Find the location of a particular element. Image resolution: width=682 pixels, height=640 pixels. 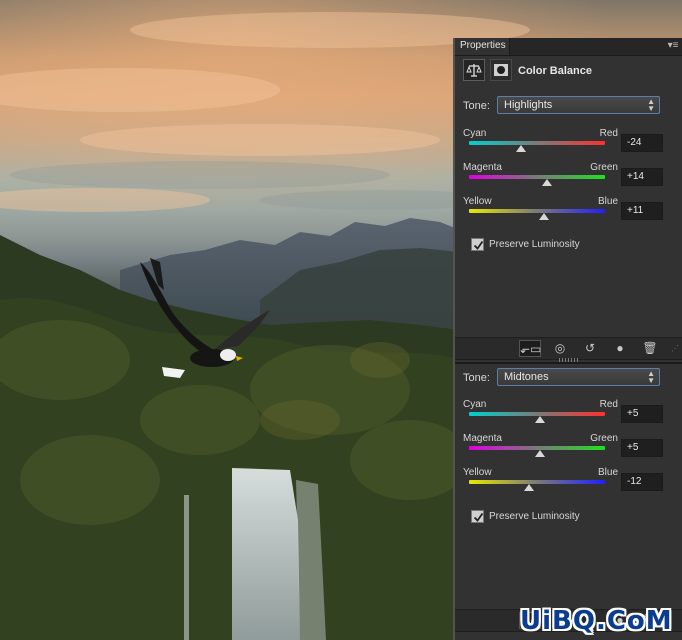

delete-icon: 🗑 is located at coordinates (650, 348).